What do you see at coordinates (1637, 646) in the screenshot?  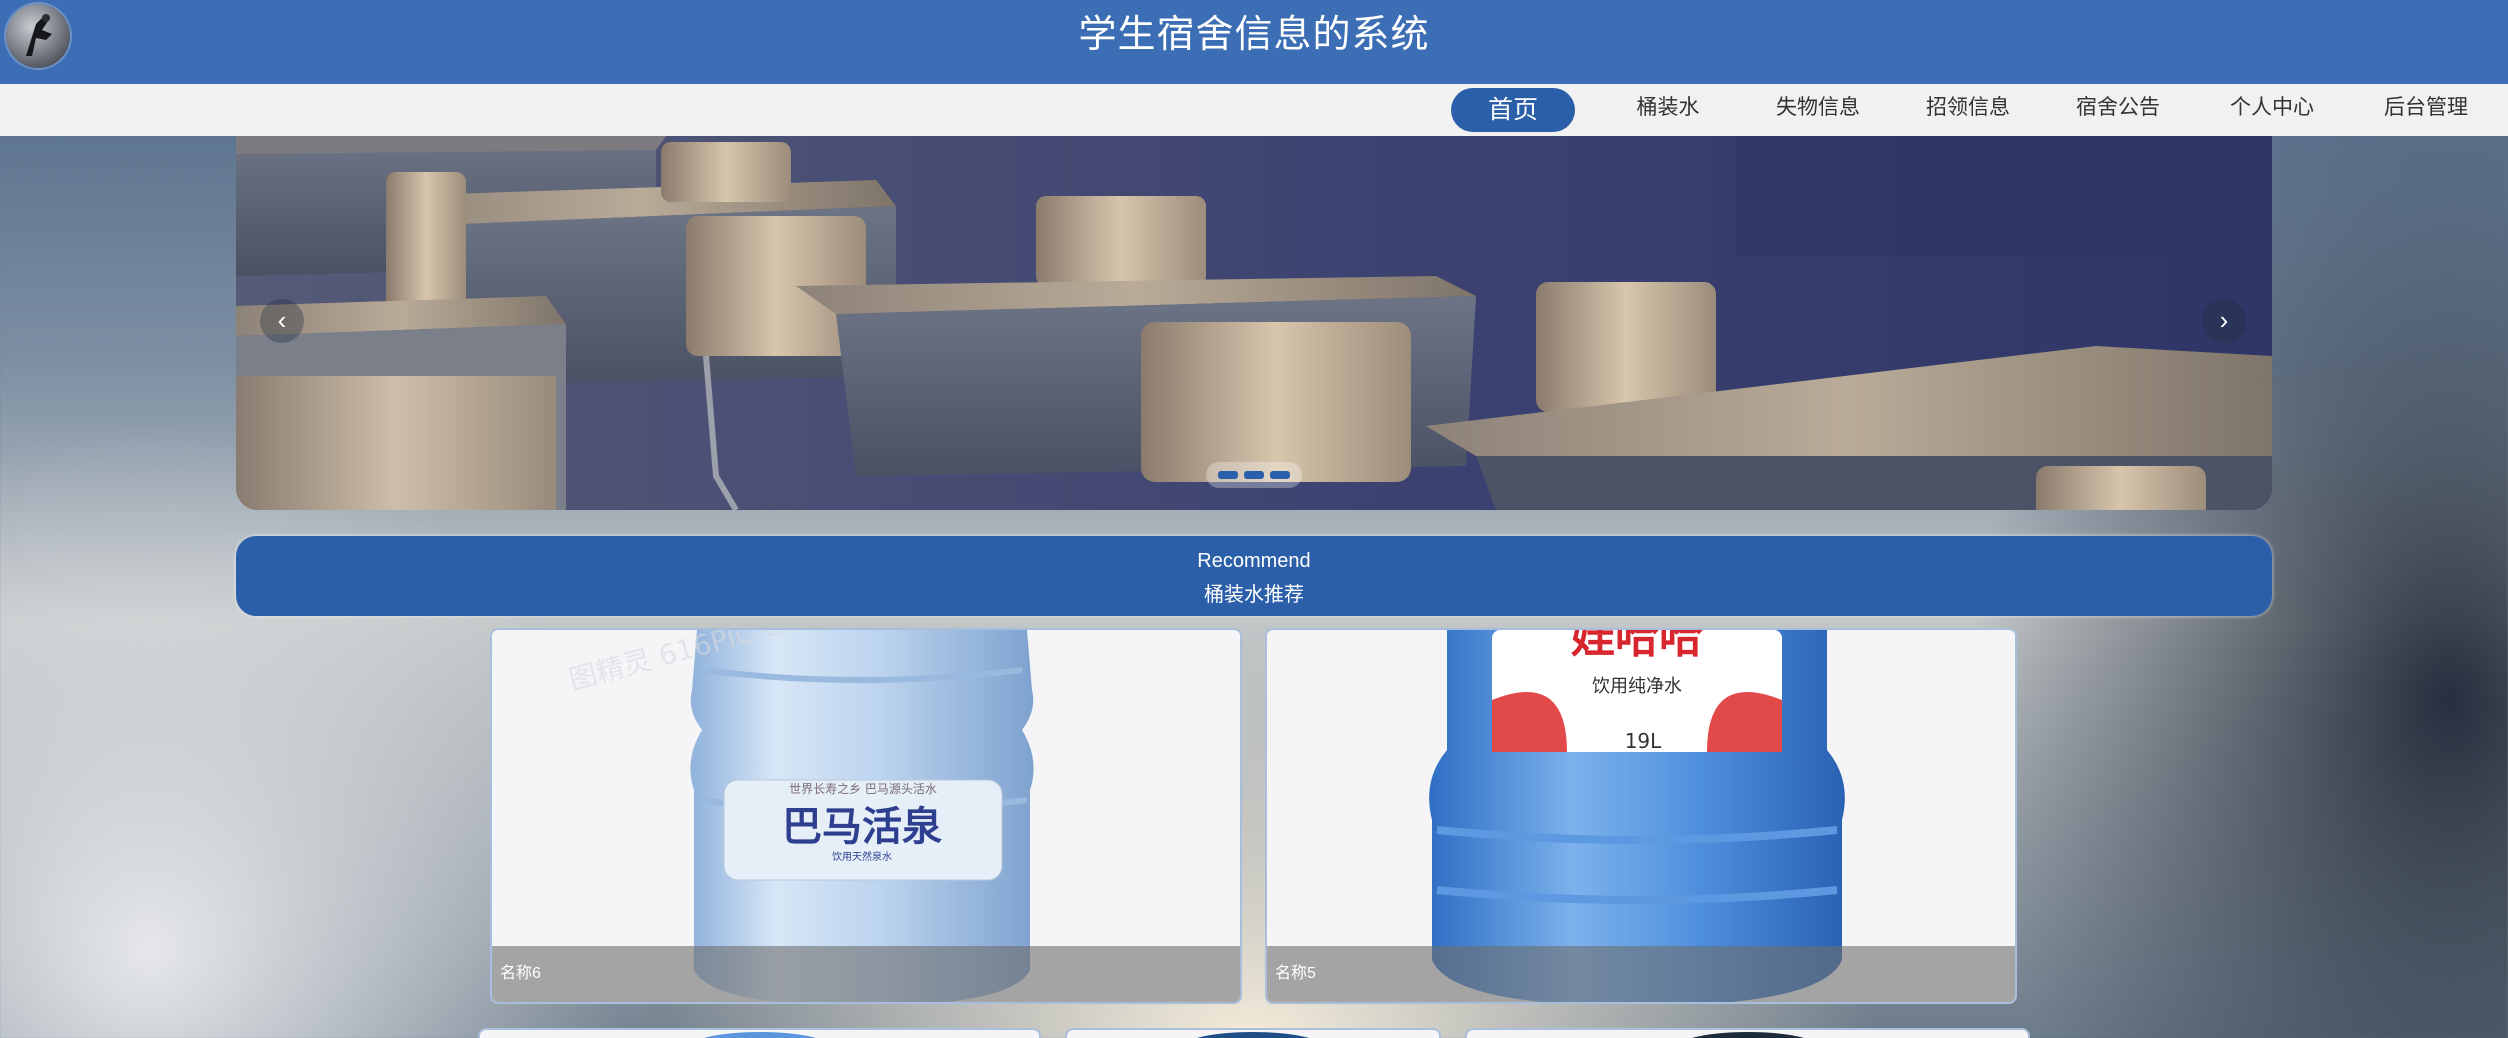 I see `product-brand: 娃哈哈` at bounding box center [1637, 646].